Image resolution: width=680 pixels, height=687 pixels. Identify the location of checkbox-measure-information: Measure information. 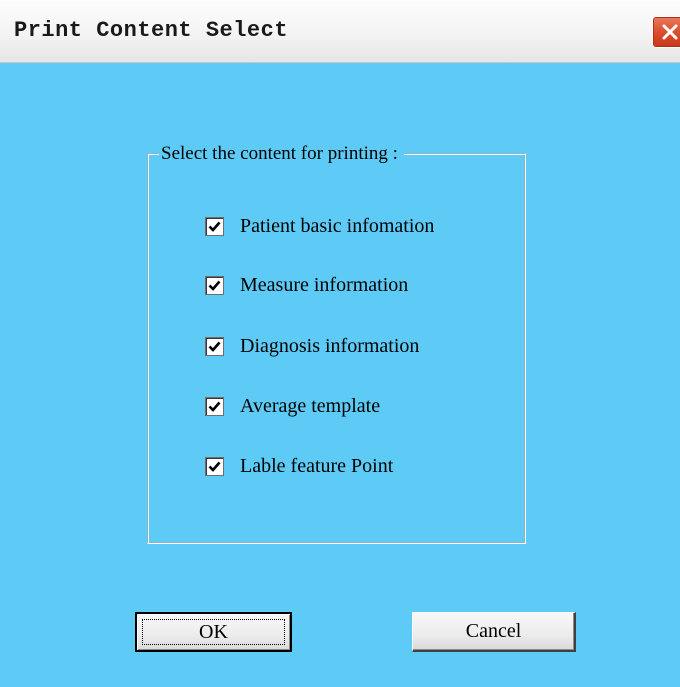
(306, 285).